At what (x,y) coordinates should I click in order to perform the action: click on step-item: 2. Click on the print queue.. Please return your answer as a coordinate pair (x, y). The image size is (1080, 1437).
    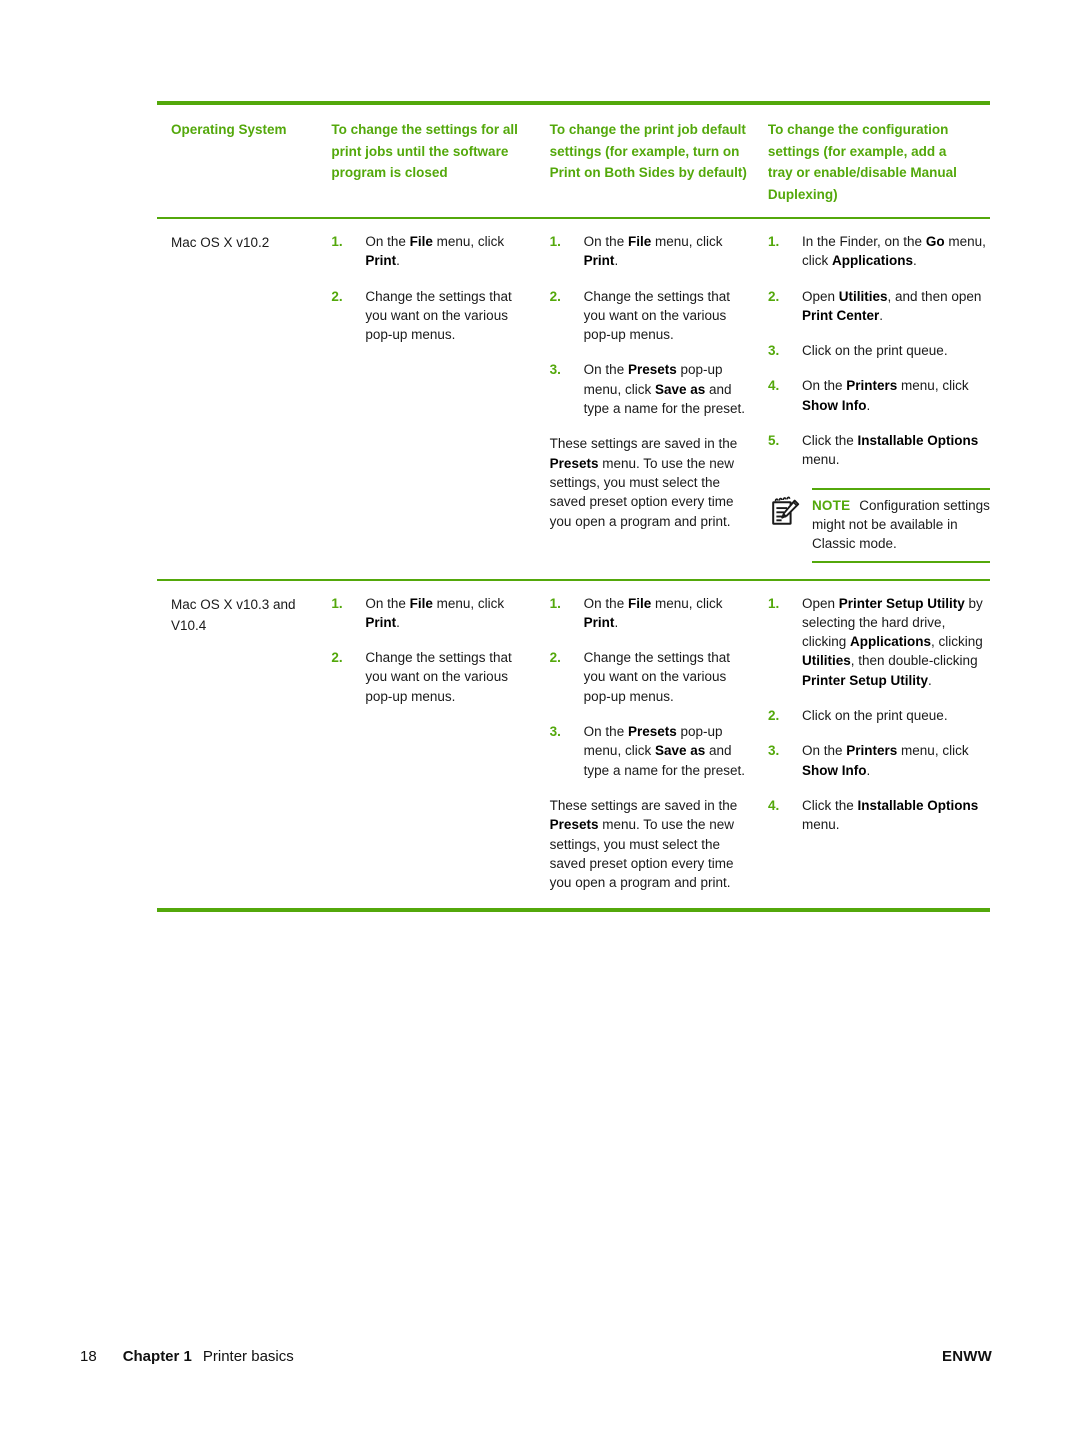
    Looking at the image, I should click on (879, 715).